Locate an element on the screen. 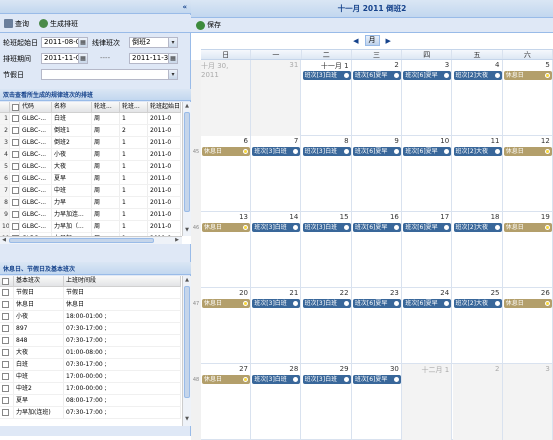 This screenshot has height=440, width=553. day-cell: 18 班次[2]大夜 is located at coordinates (478, 250).